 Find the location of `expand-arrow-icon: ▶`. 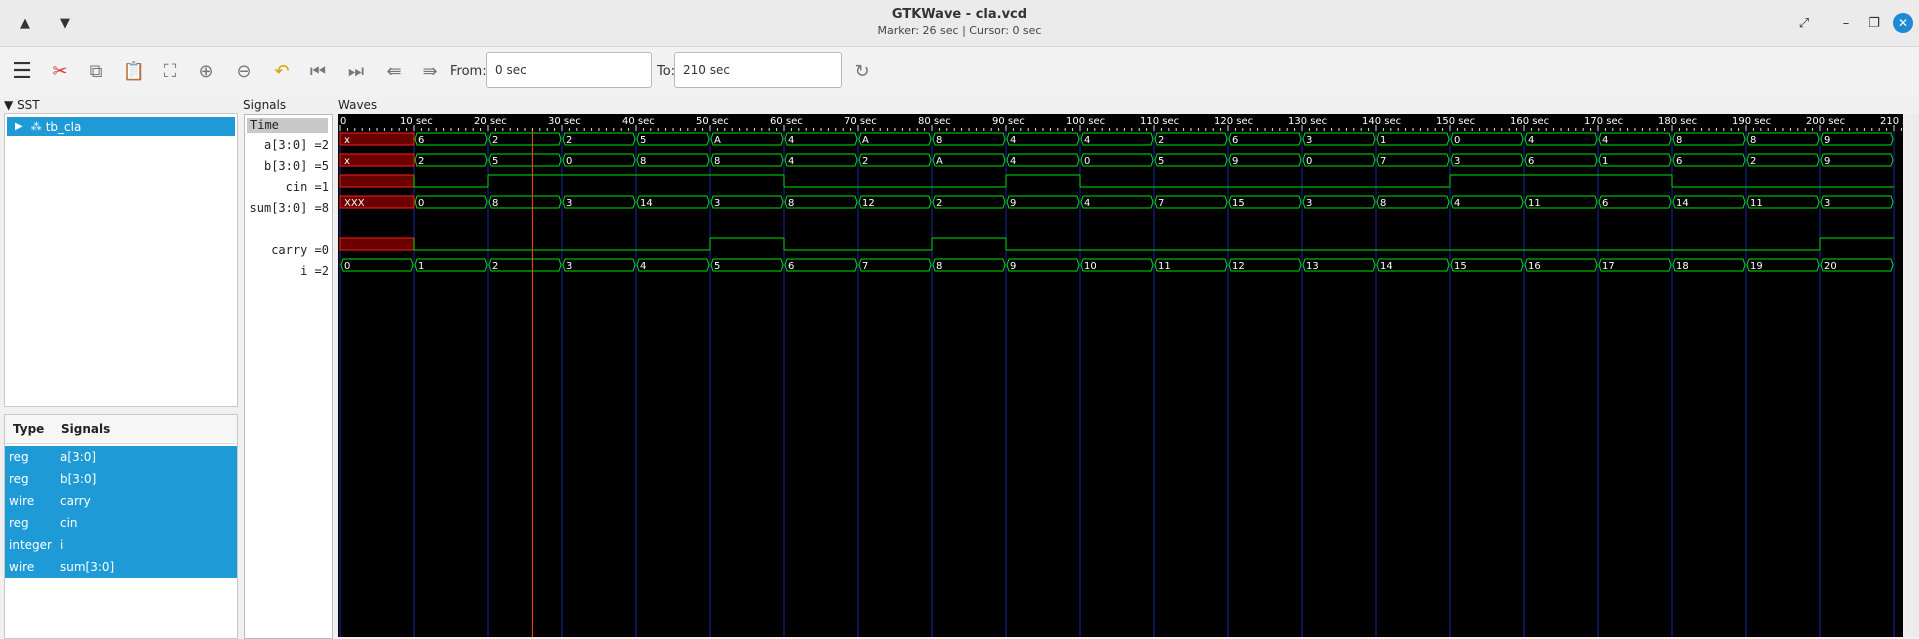

expand-arrow-icon: ▶ is located at coordinates (19, 126).